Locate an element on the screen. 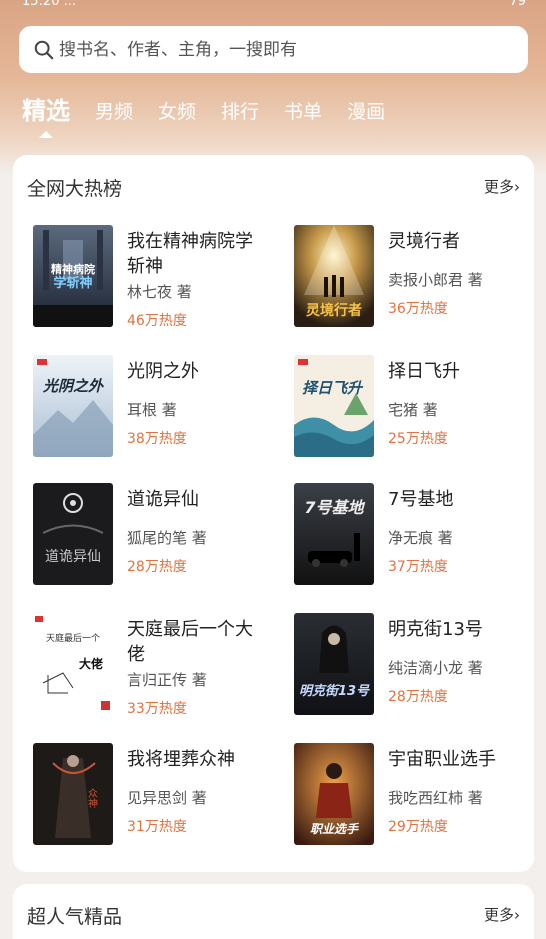  tab-comics: 漫画 is located at coordinates (366, 114).